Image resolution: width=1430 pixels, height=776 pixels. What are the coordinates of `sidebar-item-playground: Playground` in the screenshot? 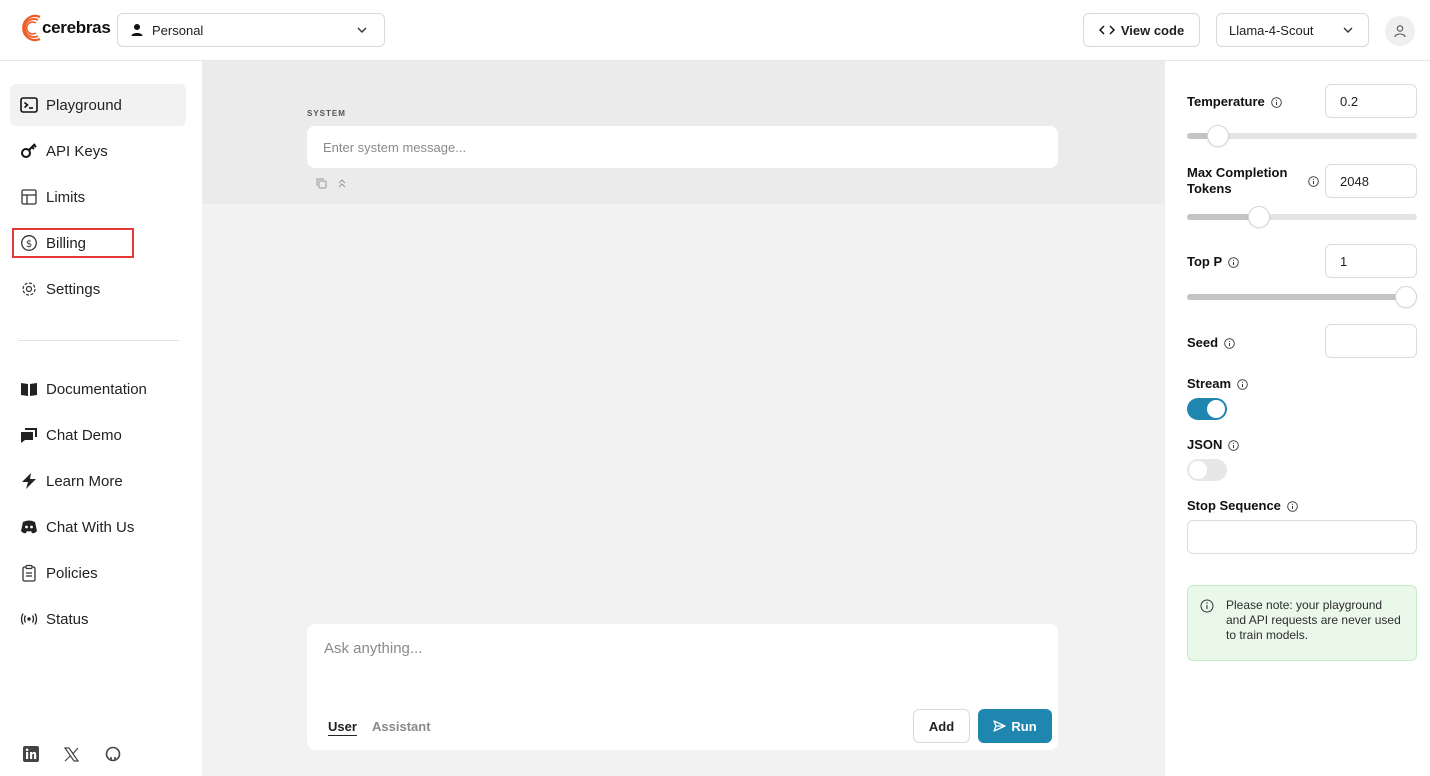 It's located at (98, 105).